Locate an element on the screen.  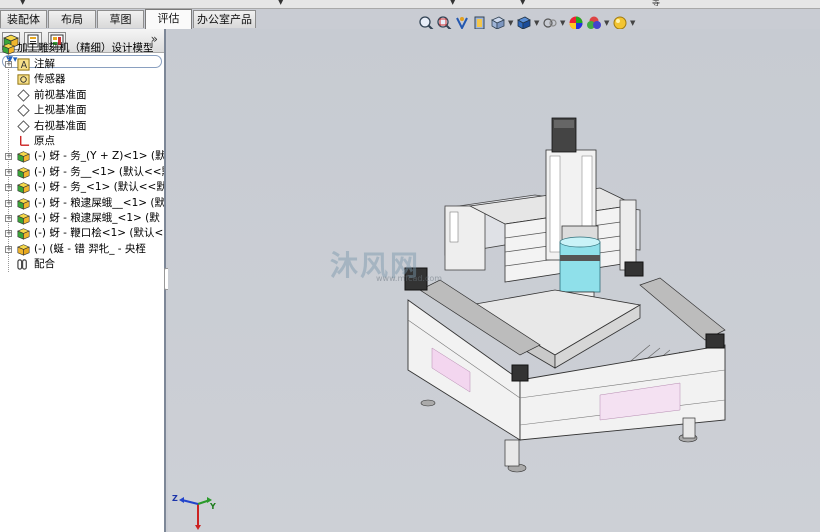
tree-item: 前视基准面 is located at coordinates (82, 95).